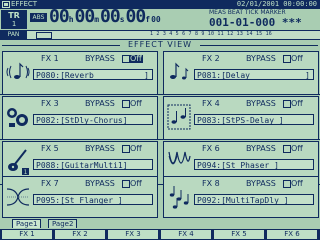 This screenshot has width=320, height=240. Describe the element at coordinates (24, 4) in the screenshot. I see `window-title: EFFECT` at that location.